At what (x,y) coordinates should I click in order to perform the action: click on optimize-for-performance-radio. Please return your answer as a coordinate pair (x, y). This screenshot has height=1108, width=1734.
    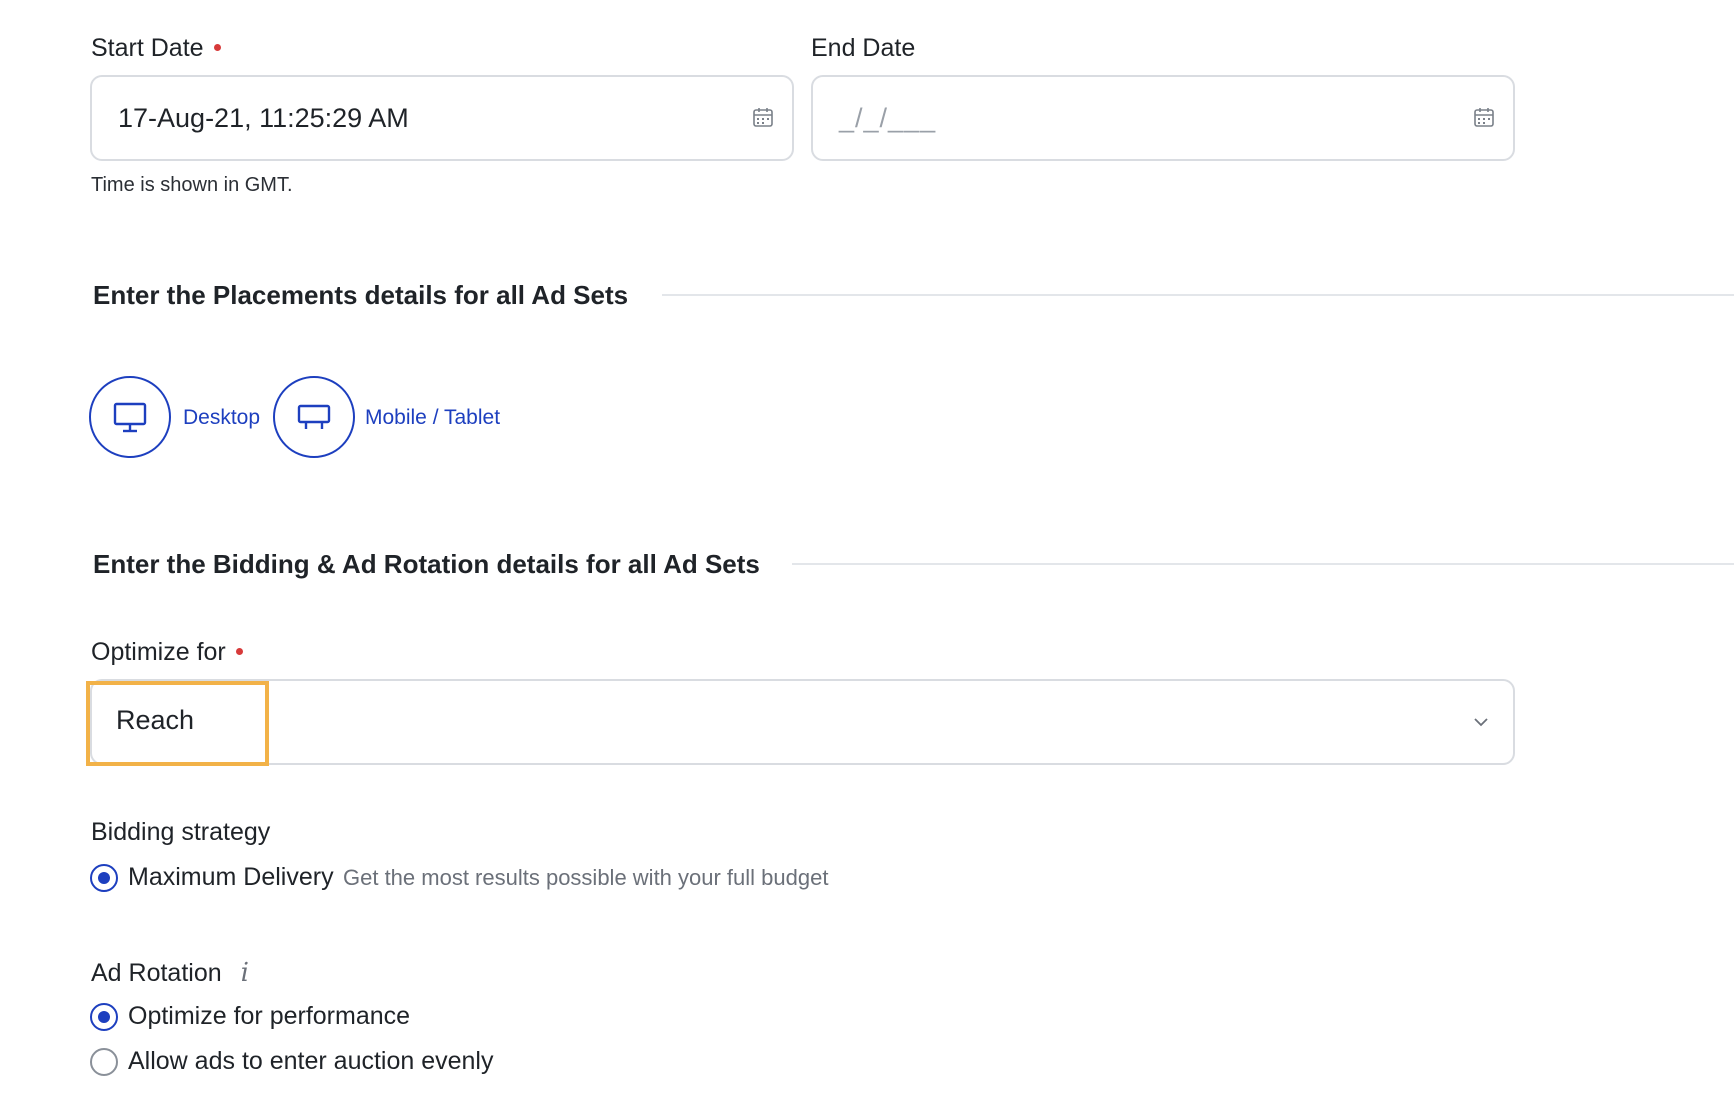
    Looking at the image, I should click on (104, 1017).